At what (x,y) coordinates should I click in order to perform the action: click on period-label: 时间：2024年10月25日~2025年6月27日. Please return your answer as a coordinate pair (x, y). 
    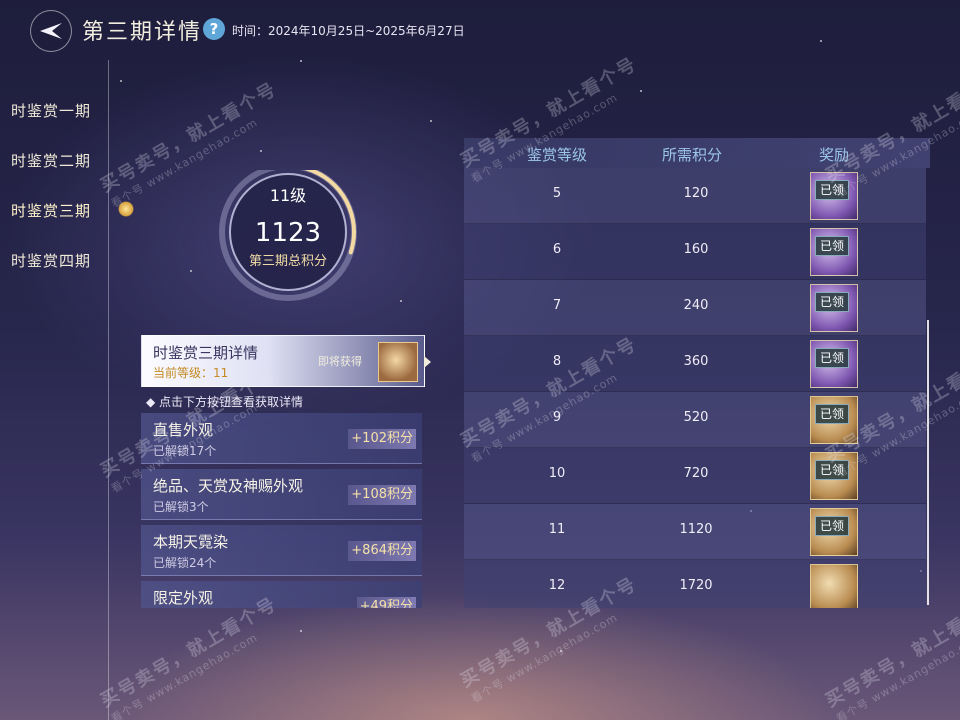
    Looking at the image, I should click on (348, 31).